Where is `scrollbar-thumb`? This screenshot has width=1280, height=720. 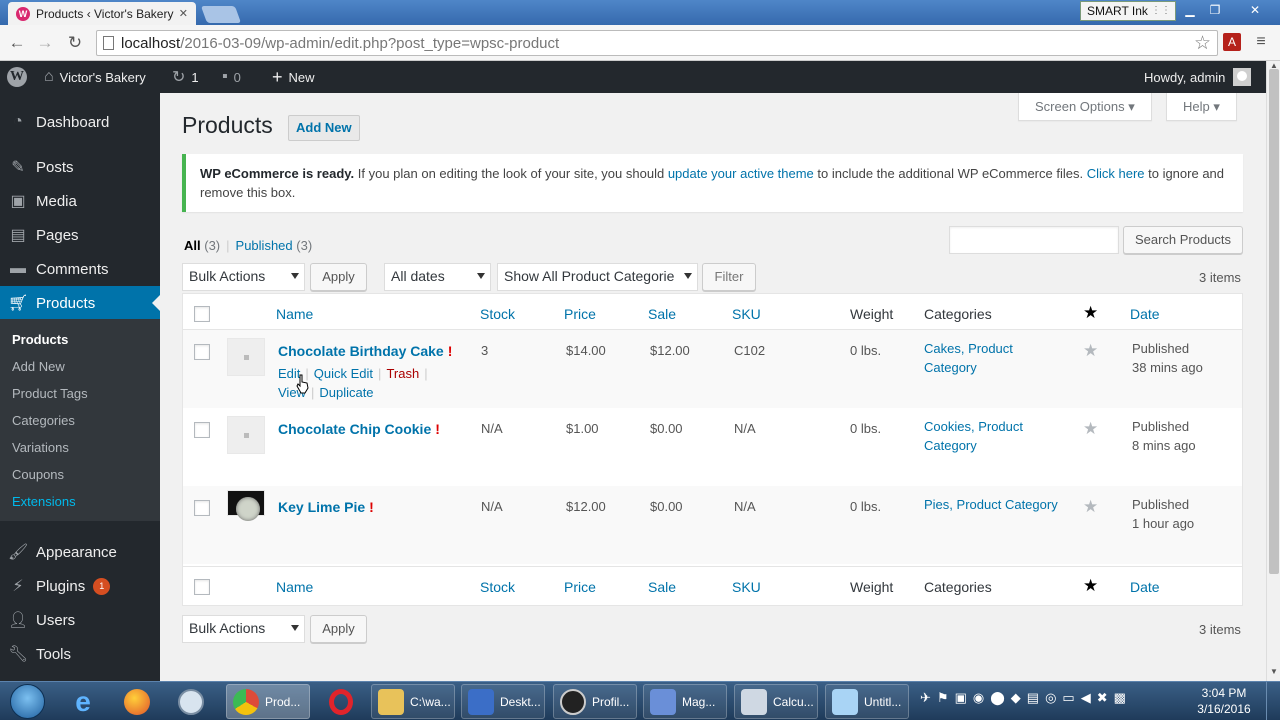 scrollbar-thumb is located at coordinates (1274, 321).